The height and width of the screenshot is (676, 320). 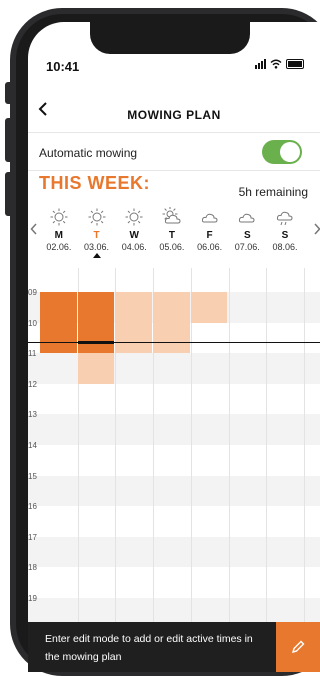 I want to click on battery-icon, so click(x=295, y=64).